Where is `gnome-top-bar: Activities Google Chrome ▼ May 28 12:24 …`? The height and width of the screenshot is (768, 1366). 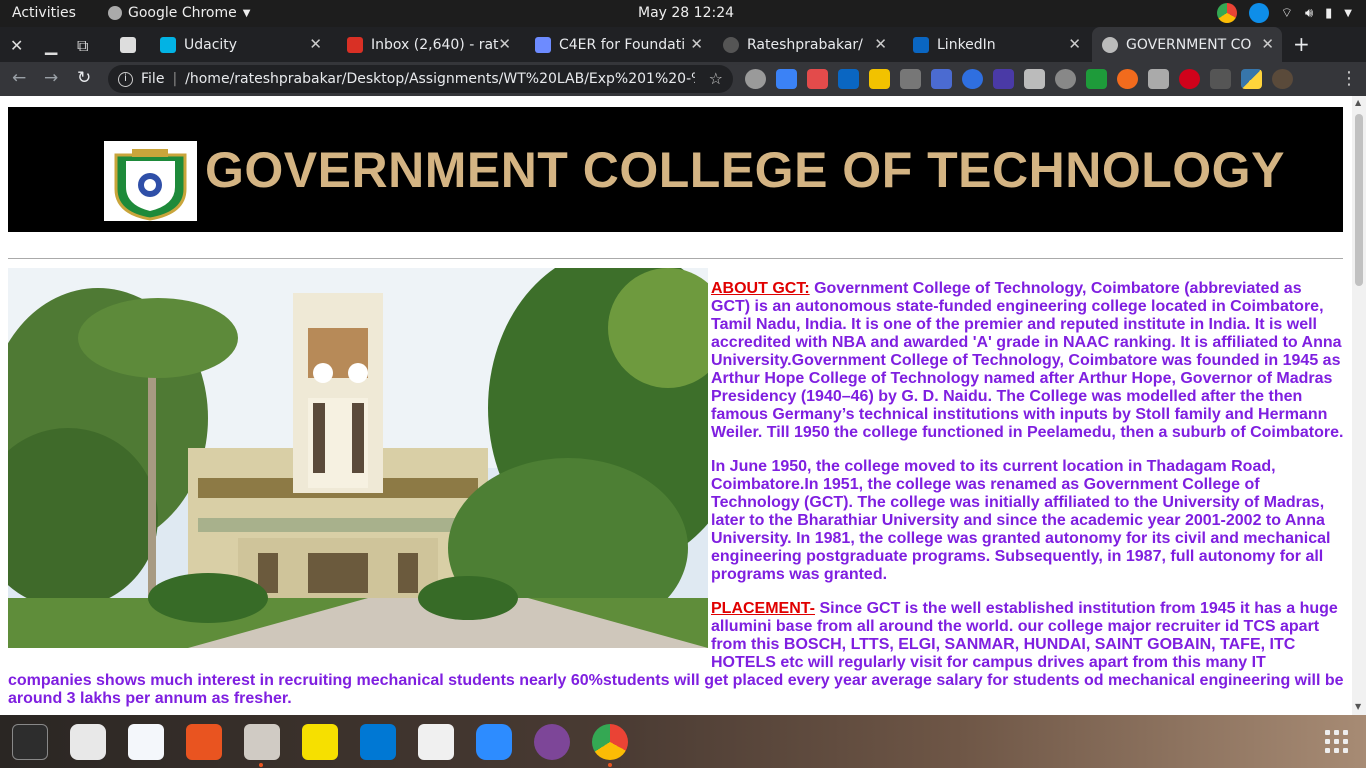
gnome-top-bar: Activities Google Chrome ▼ May 28 12:24 … is located at coordinates (683, 13).